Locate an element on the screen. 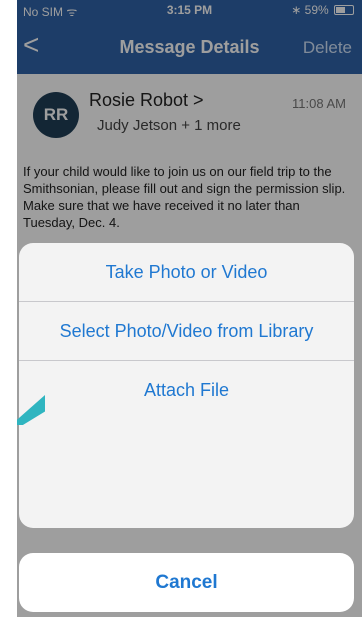  select-photo-library-button: Select Photo/Video from Library is located at coordinates (186, 331).